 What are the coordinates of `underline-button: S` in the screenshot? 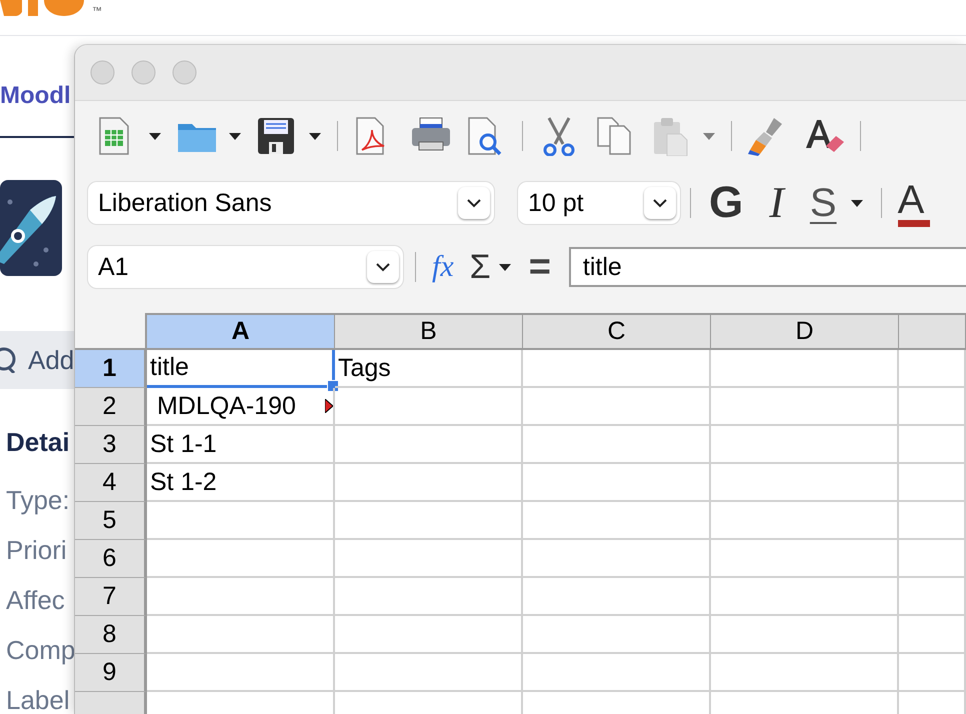 It's located at (836, 203).